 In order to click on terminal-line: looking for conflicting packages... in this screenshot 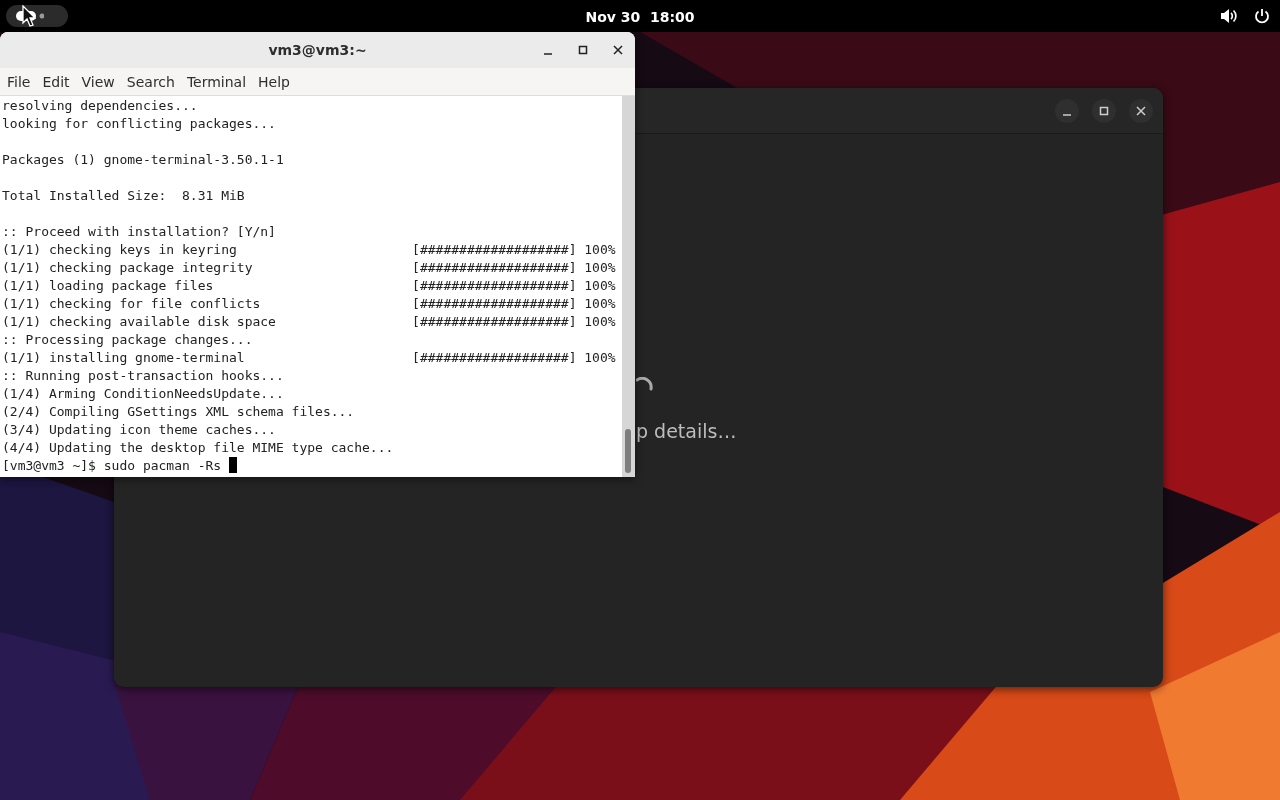, I will do `click(139, 123)`.